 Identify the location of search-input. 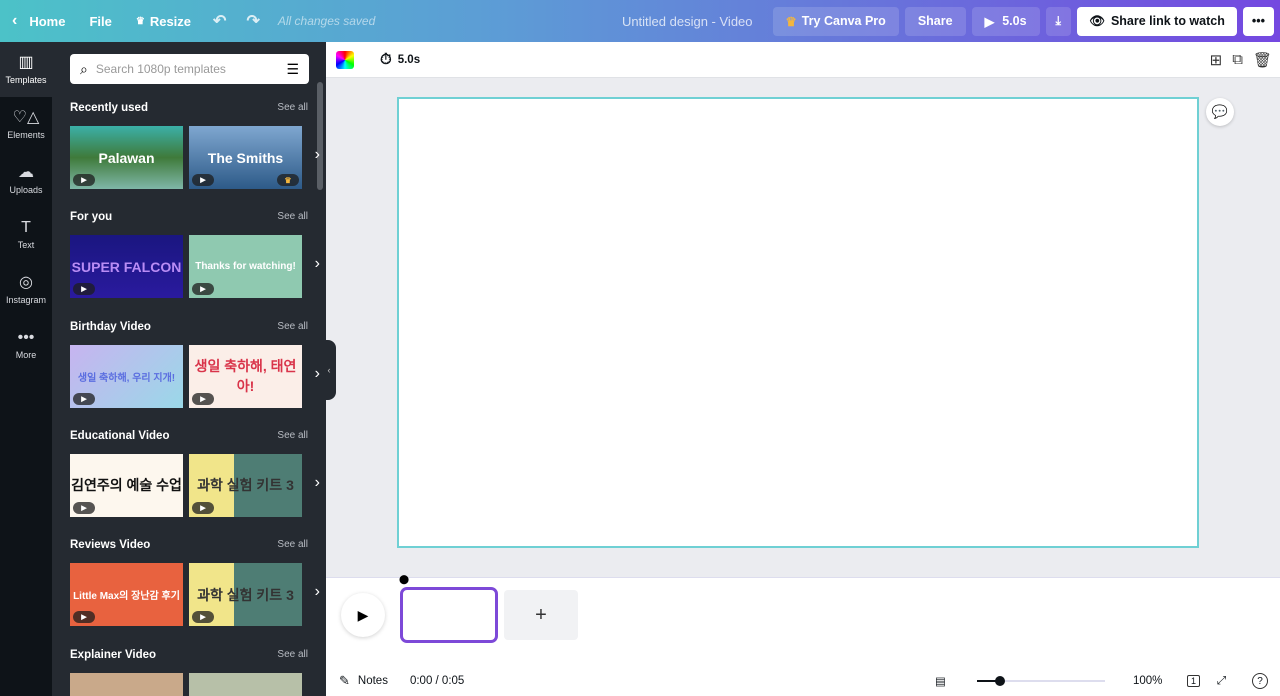
(187, 69).